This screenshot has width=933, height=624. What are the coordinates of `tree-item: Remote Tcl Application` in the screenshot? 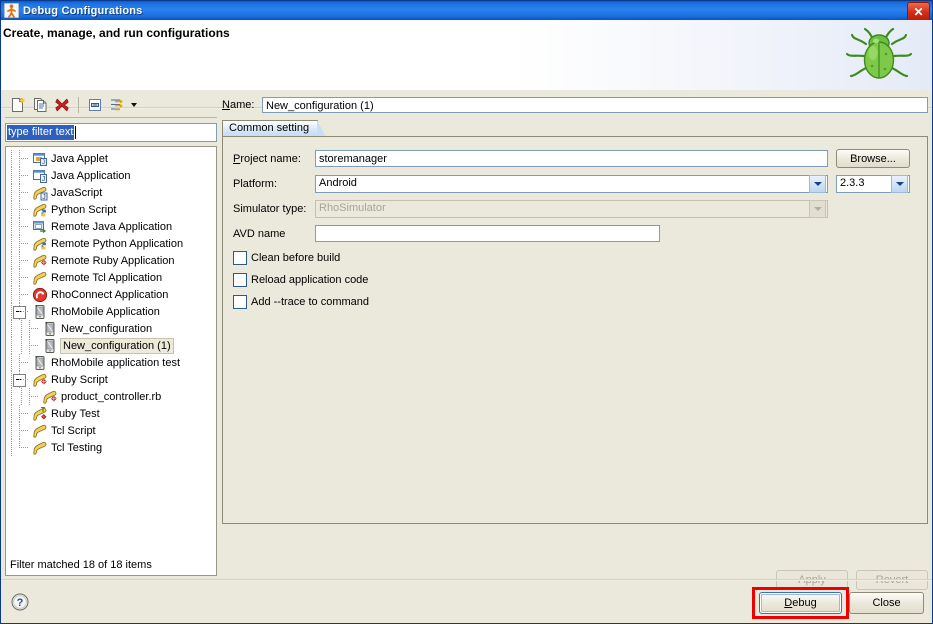 It's located at (111, 277).